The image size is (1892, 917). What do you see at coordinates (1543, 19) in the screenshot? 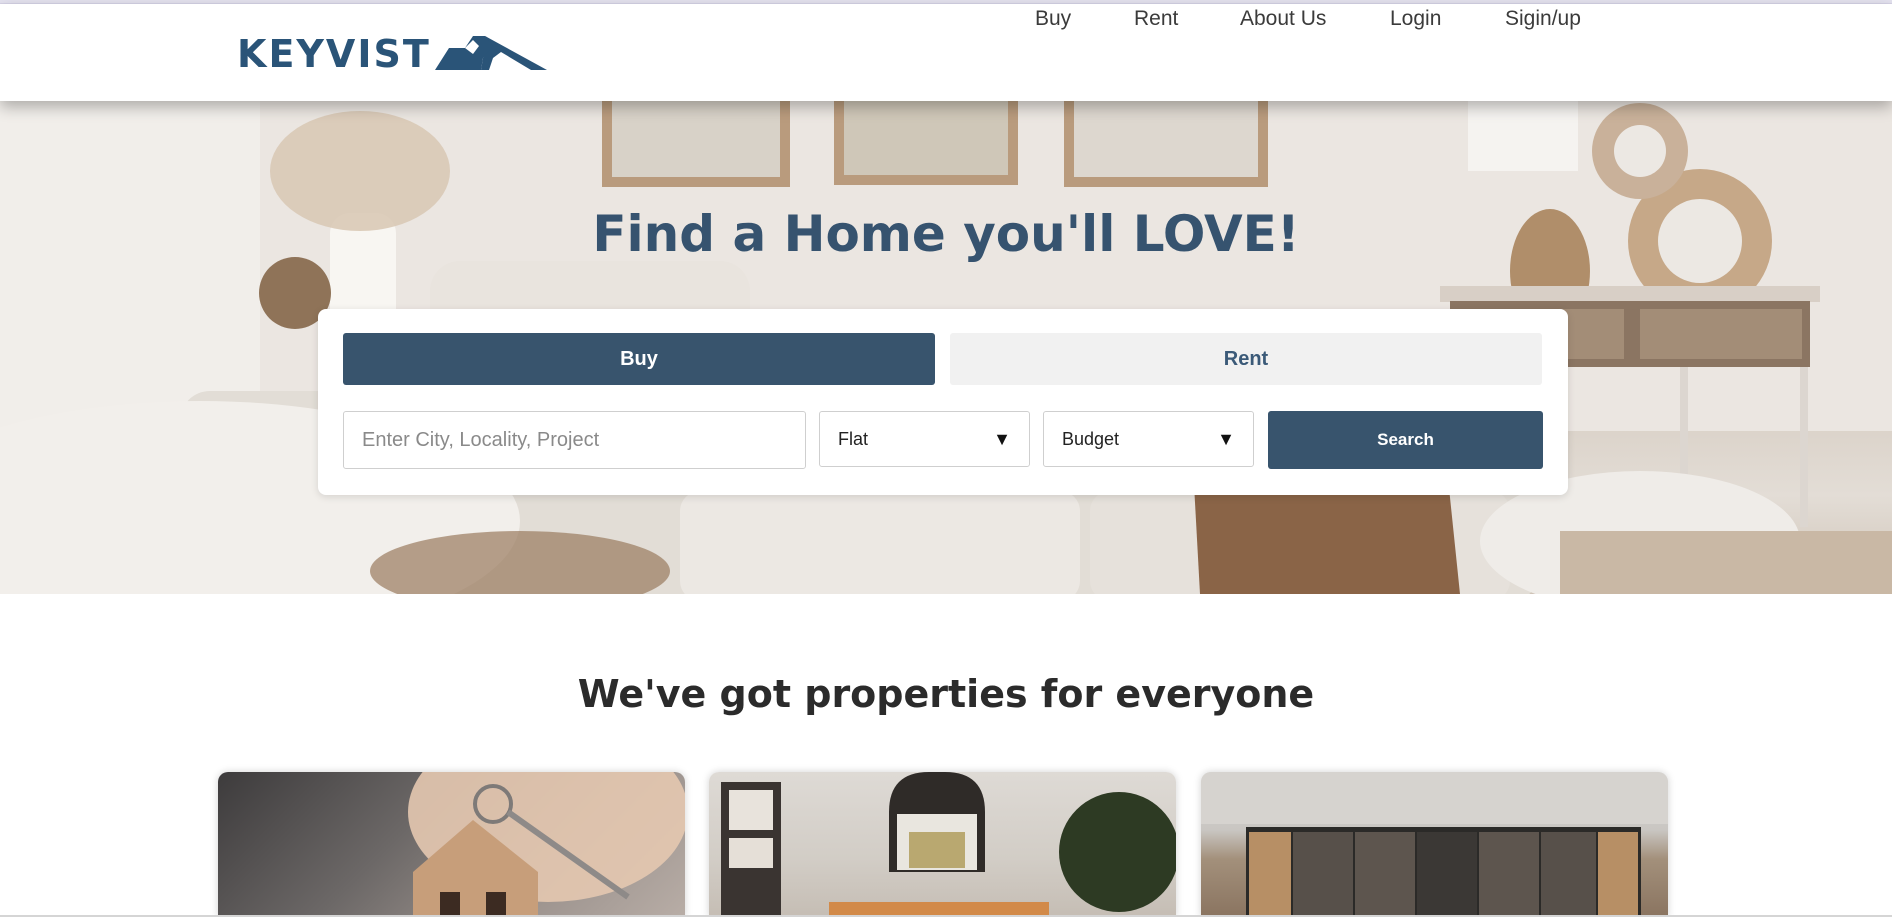
I see `nav-signup: Sigin/up` at bounding box center [1543, 19].